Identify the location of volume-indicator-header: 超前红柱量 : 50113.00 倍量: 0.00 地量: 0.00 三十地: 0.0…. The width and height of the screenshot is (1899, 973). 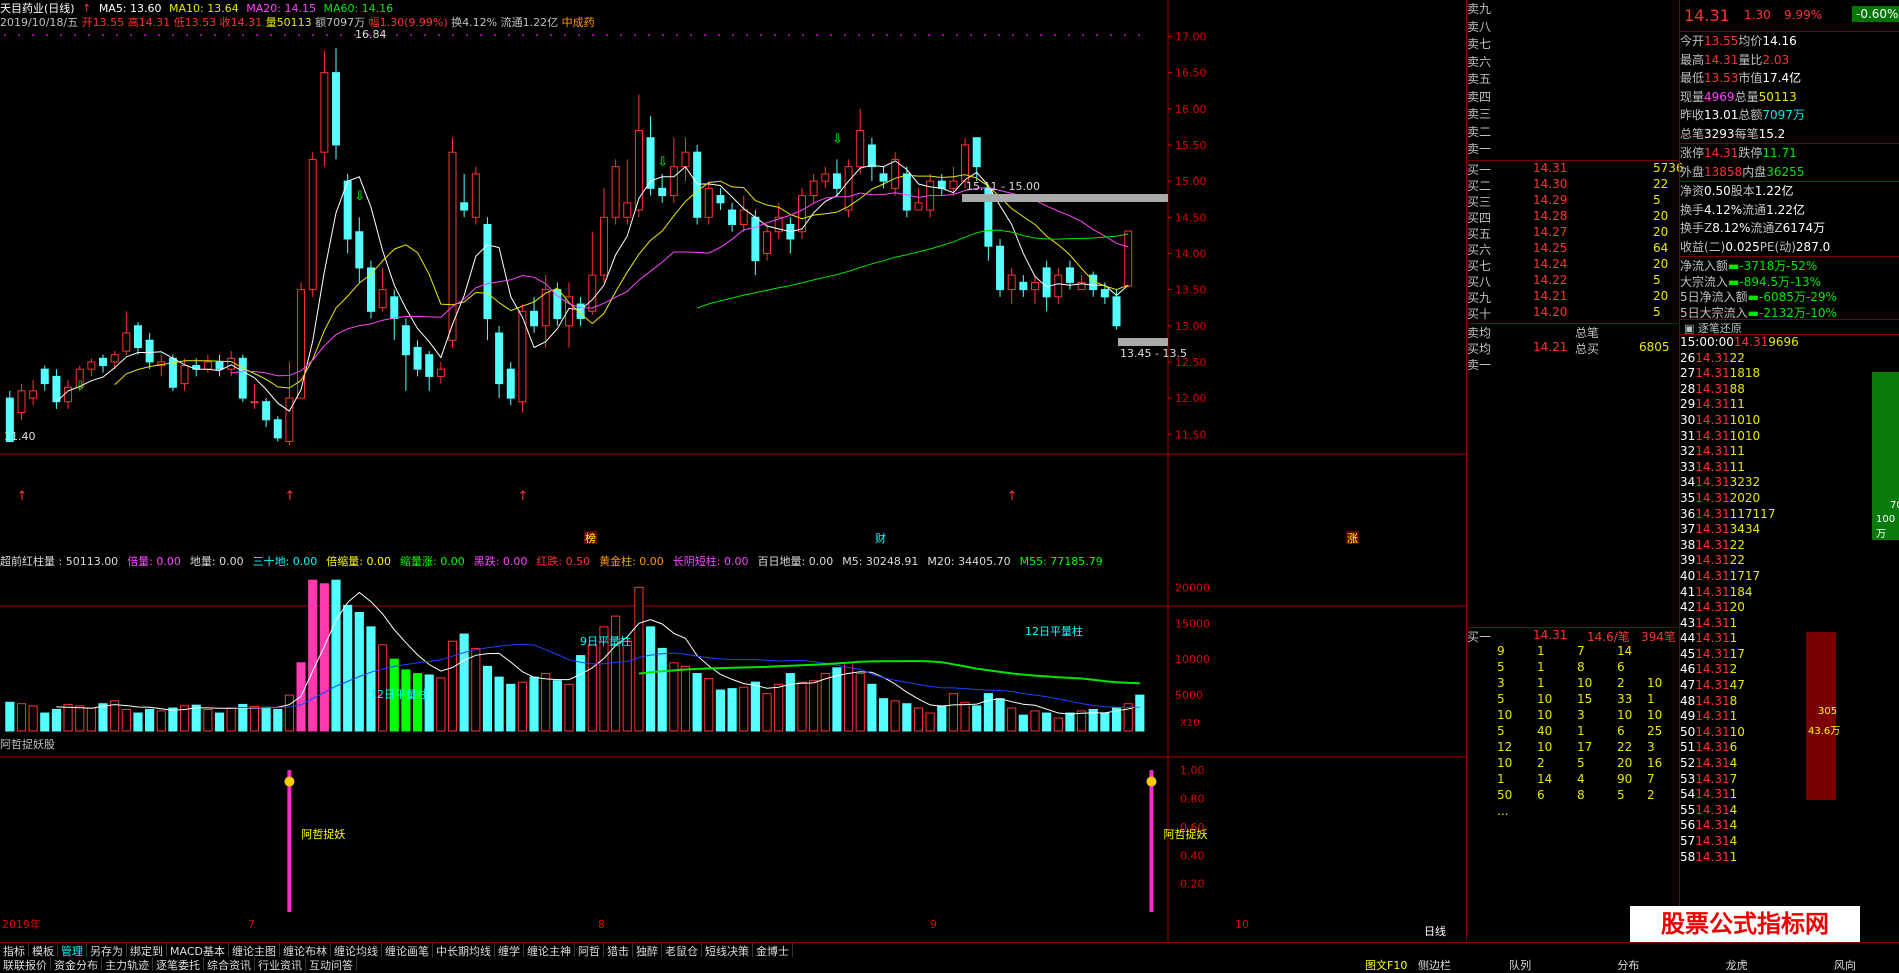
(556, 560).